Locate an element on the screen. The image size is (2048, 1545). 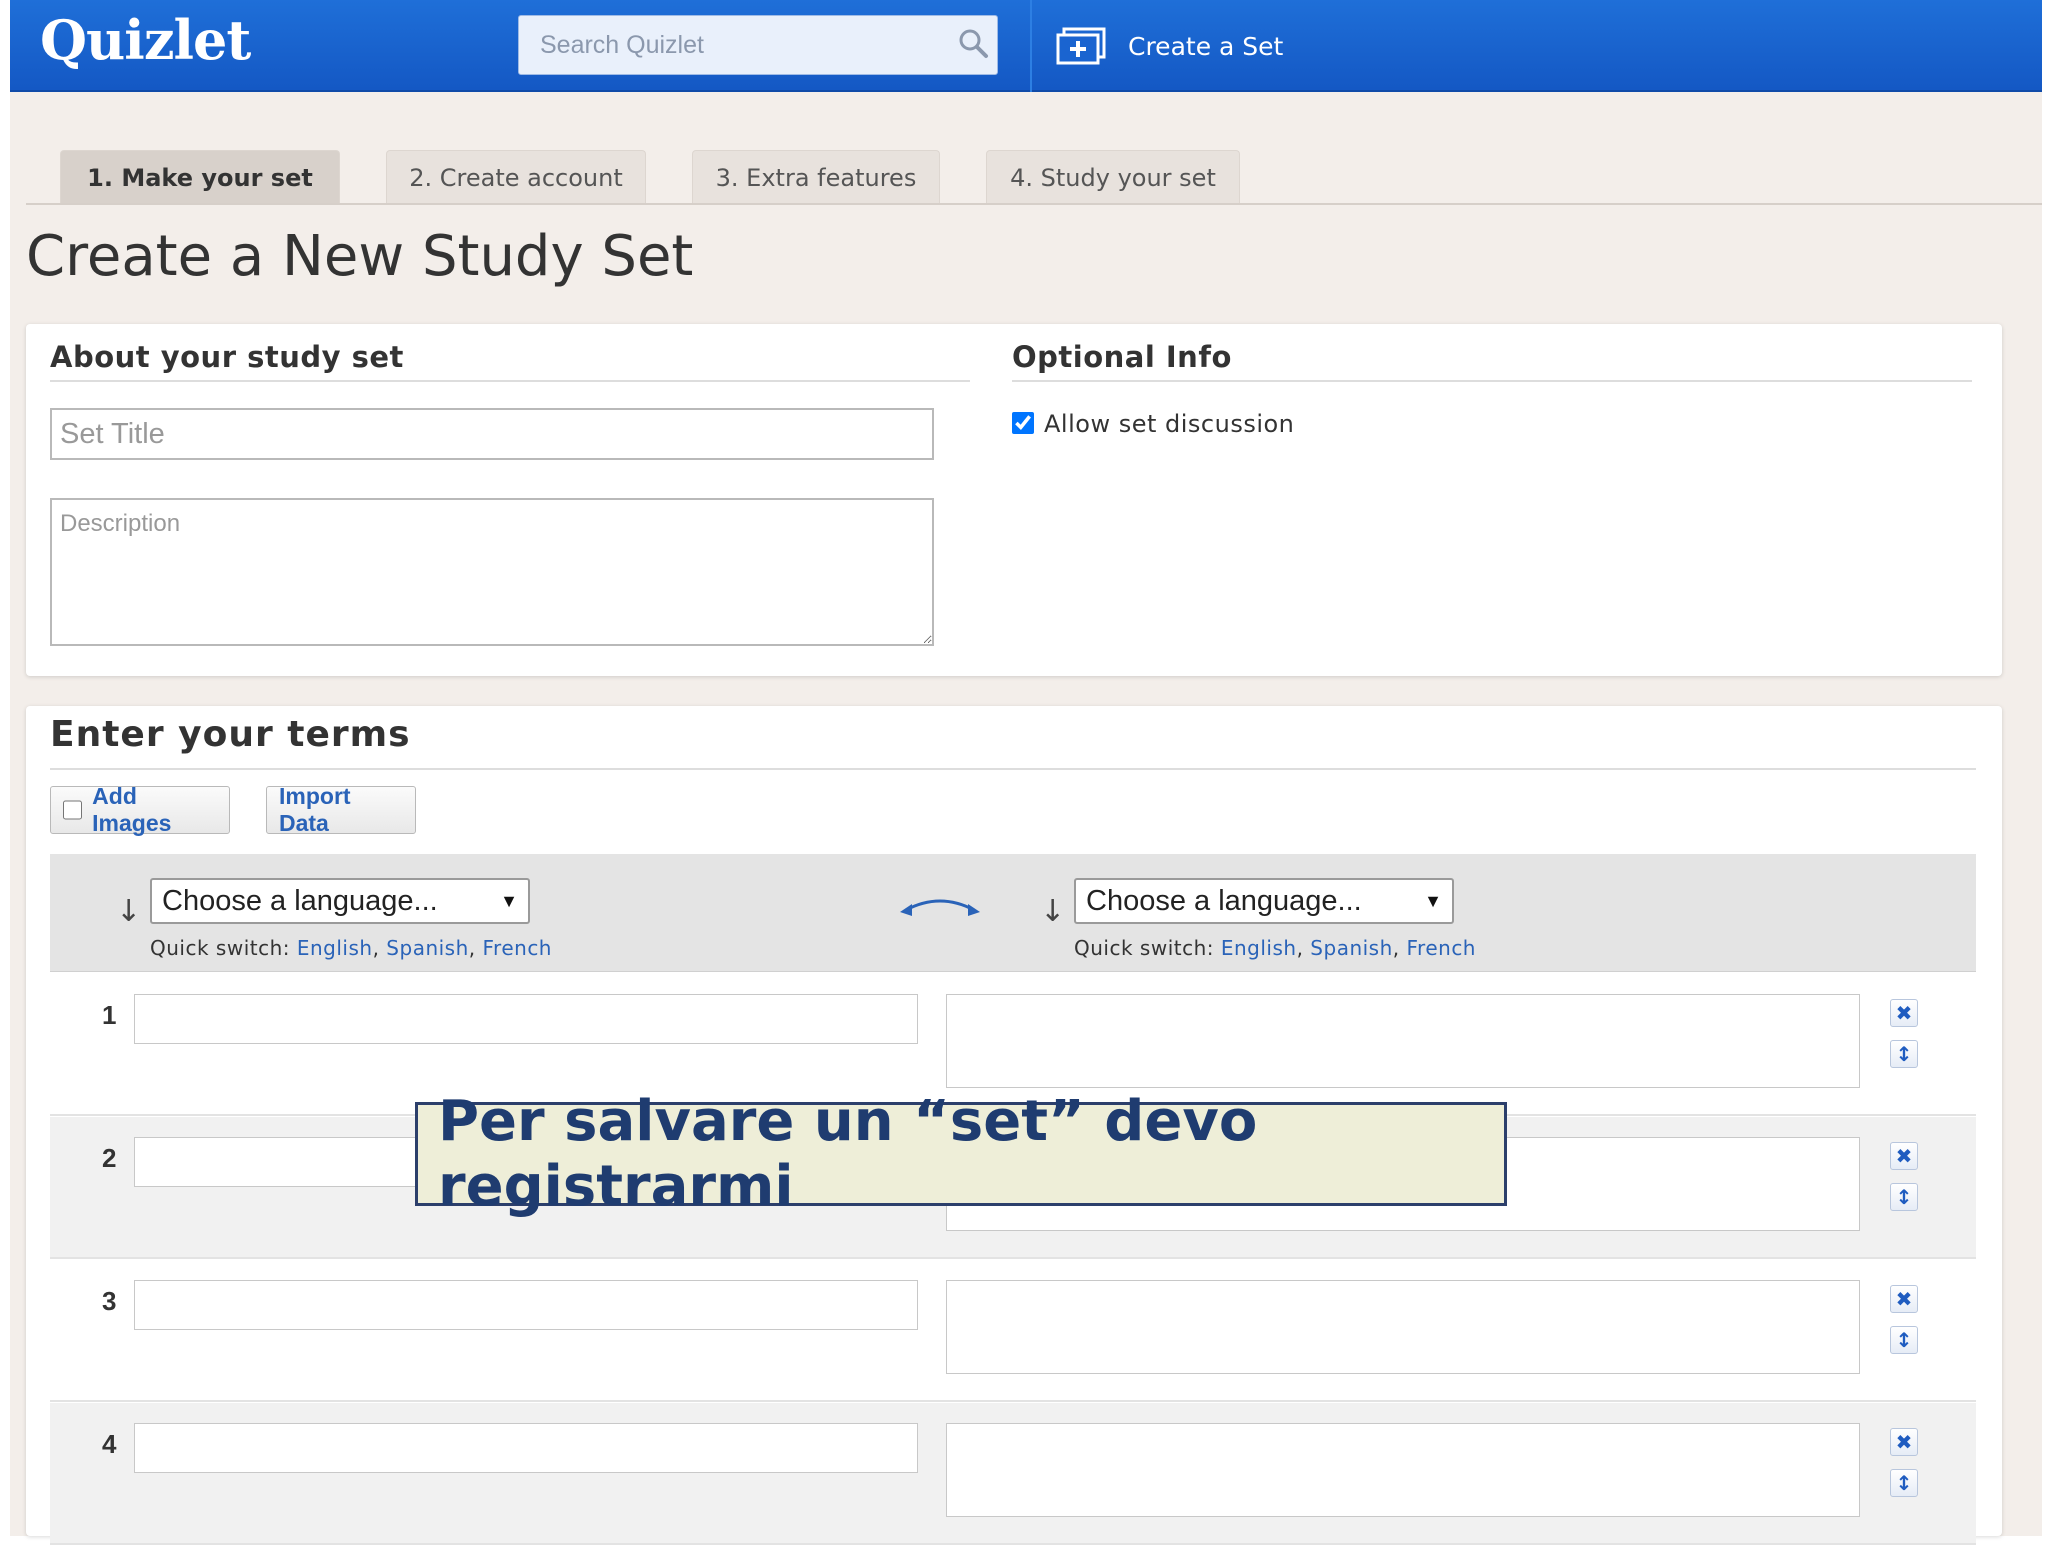
step-tab-make-your-set: 1. Make your set is located at coordinates (200, 177).